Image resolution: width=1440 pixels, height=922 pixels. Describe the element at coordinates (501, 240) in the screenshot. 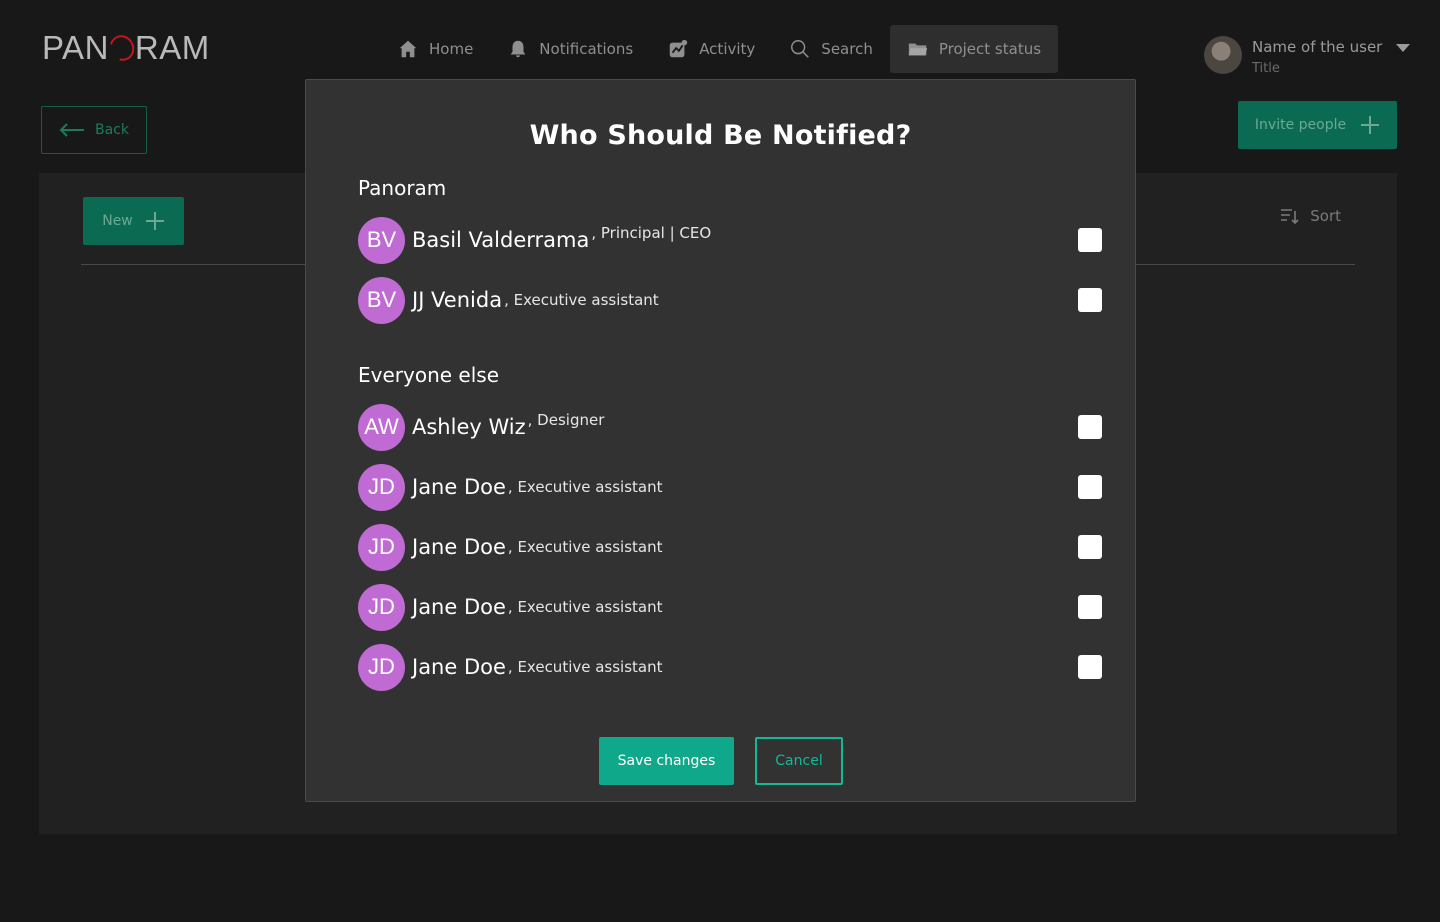

I see `person-name: Basil Valderrama` at that location.